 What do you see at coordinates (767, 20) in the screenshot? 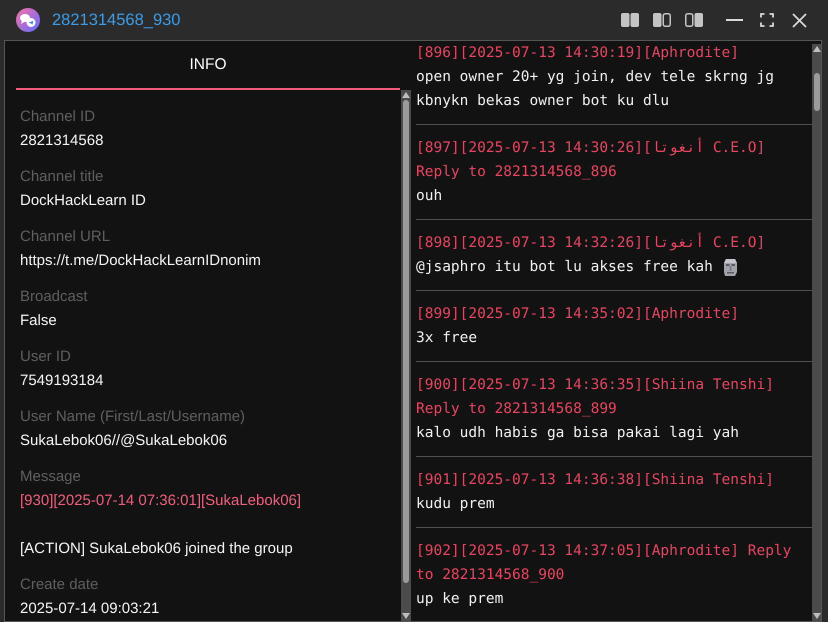
I see `maximize-icon` at bounding box center [767, 20].